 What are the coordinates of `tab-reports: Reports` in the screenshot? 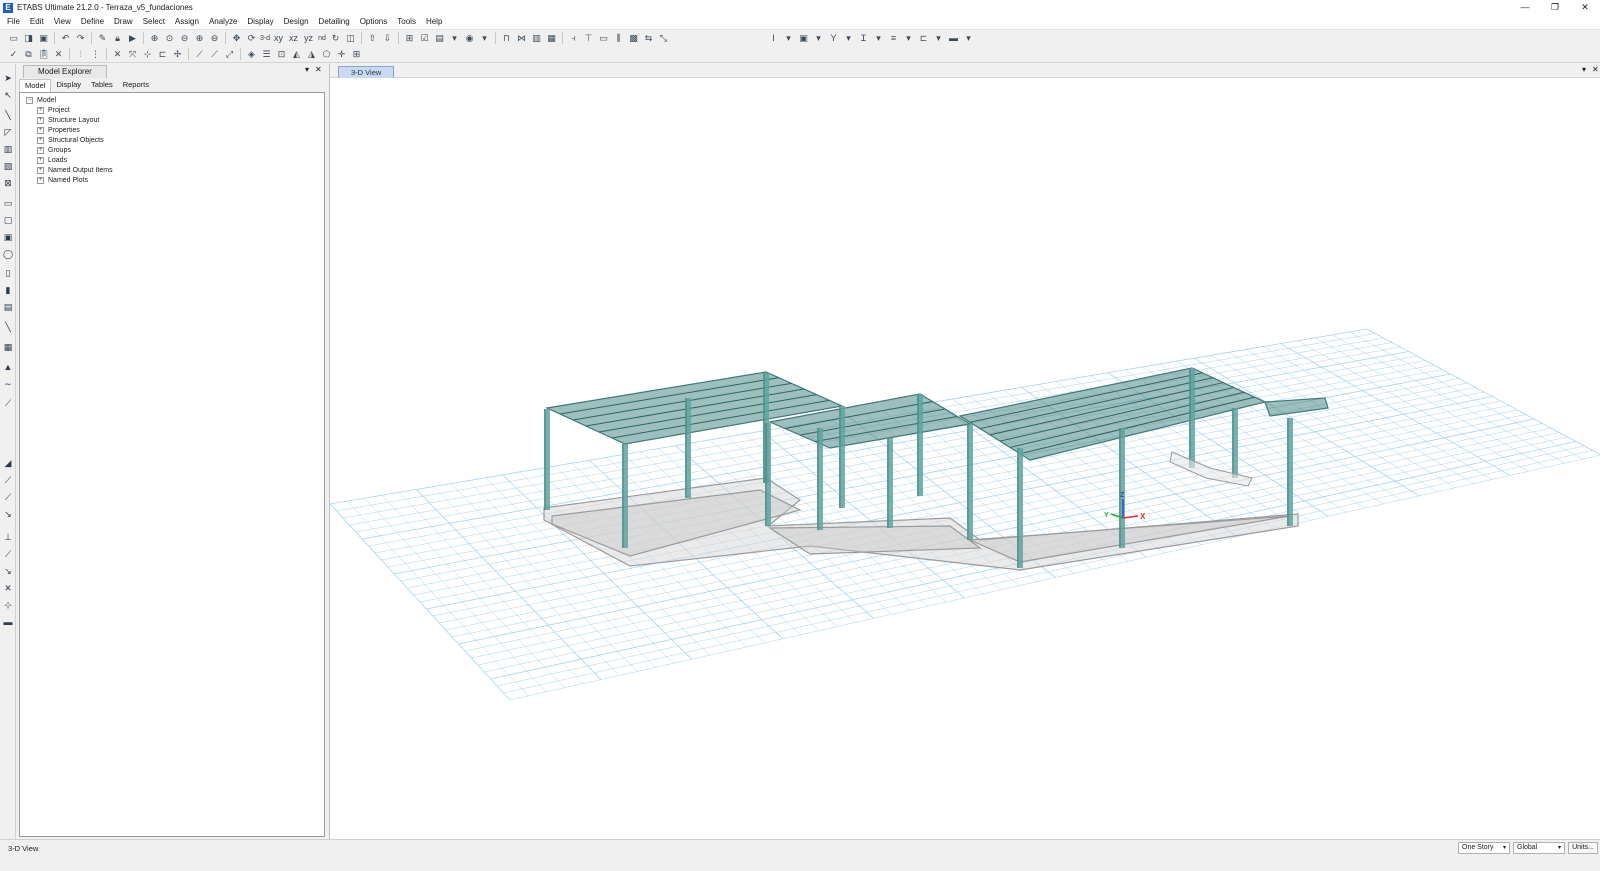 It's located at (136, 85).